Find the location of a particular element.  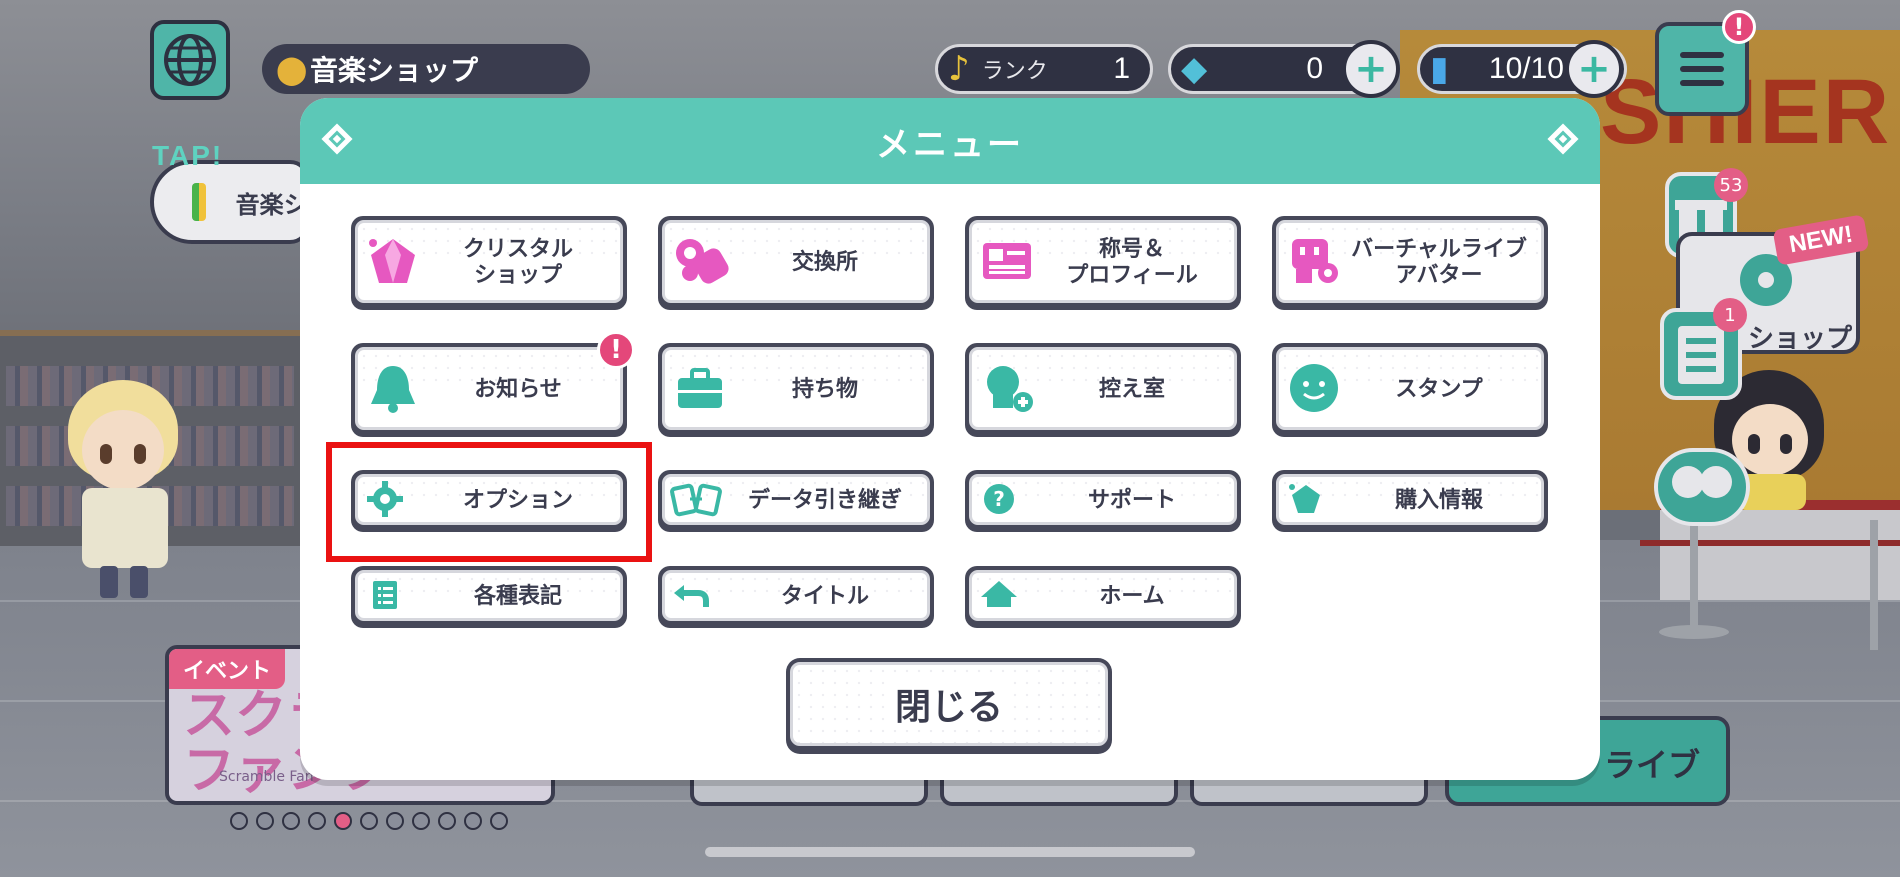

close-button: 閉じる is located at coordinates (949, 706).